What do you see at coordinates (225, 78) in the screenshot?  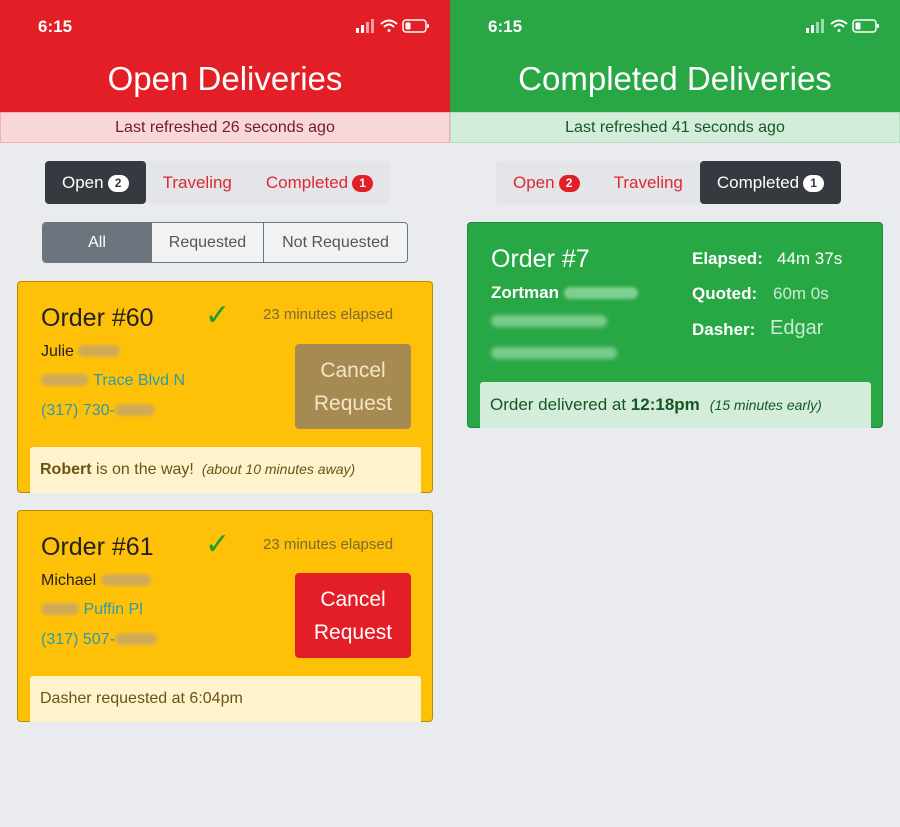 I see `page-title: Open Deliveries` at bounding box center [225, 78].